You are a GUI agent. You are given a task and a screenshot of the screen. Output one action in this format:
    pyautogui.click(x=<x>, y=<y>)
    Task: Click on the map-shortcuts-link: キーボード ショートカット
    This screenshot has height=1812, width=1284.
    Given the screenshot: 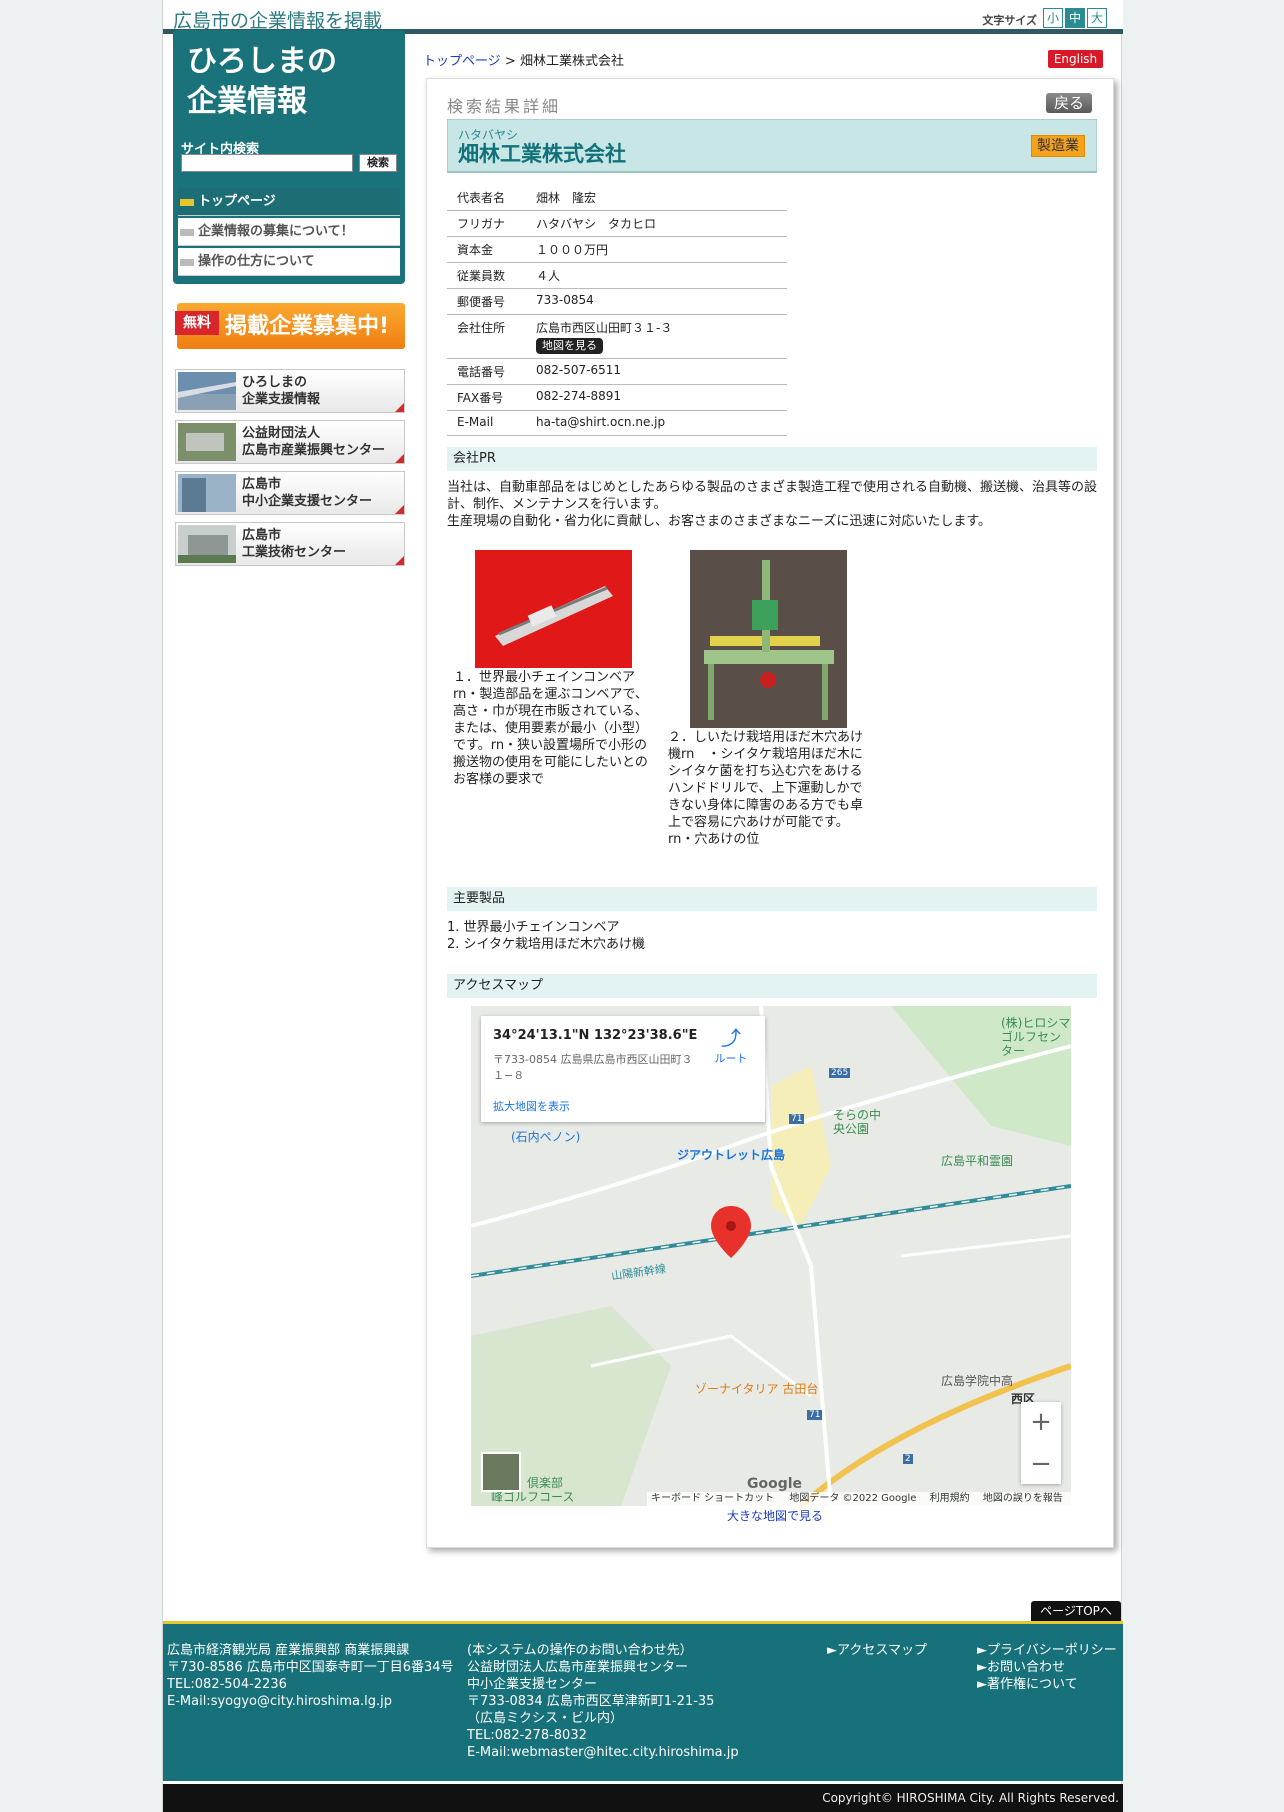 What is the action you would take?
    pyautogui.click(x=712, y=1498)
    